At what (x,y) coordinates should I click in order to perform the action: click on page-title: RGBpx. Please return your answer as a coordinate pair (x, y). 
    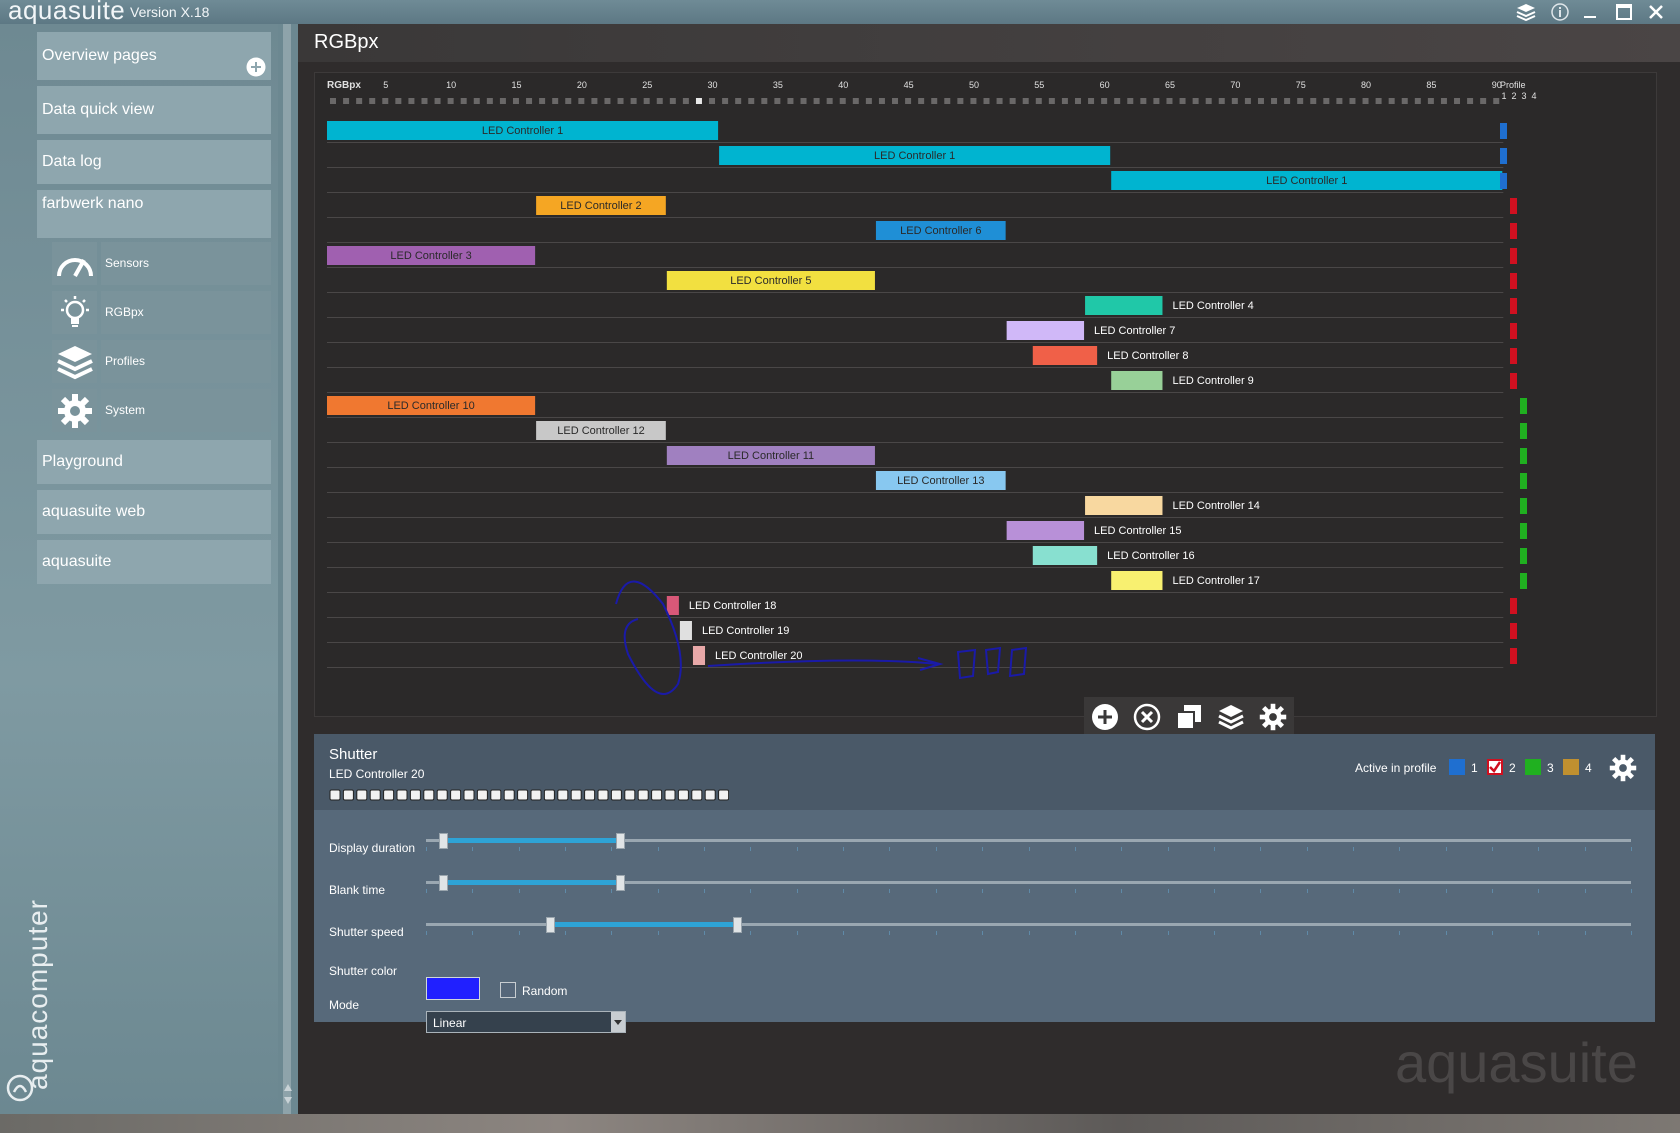
    Looking at the image, I should click on (346, 42).